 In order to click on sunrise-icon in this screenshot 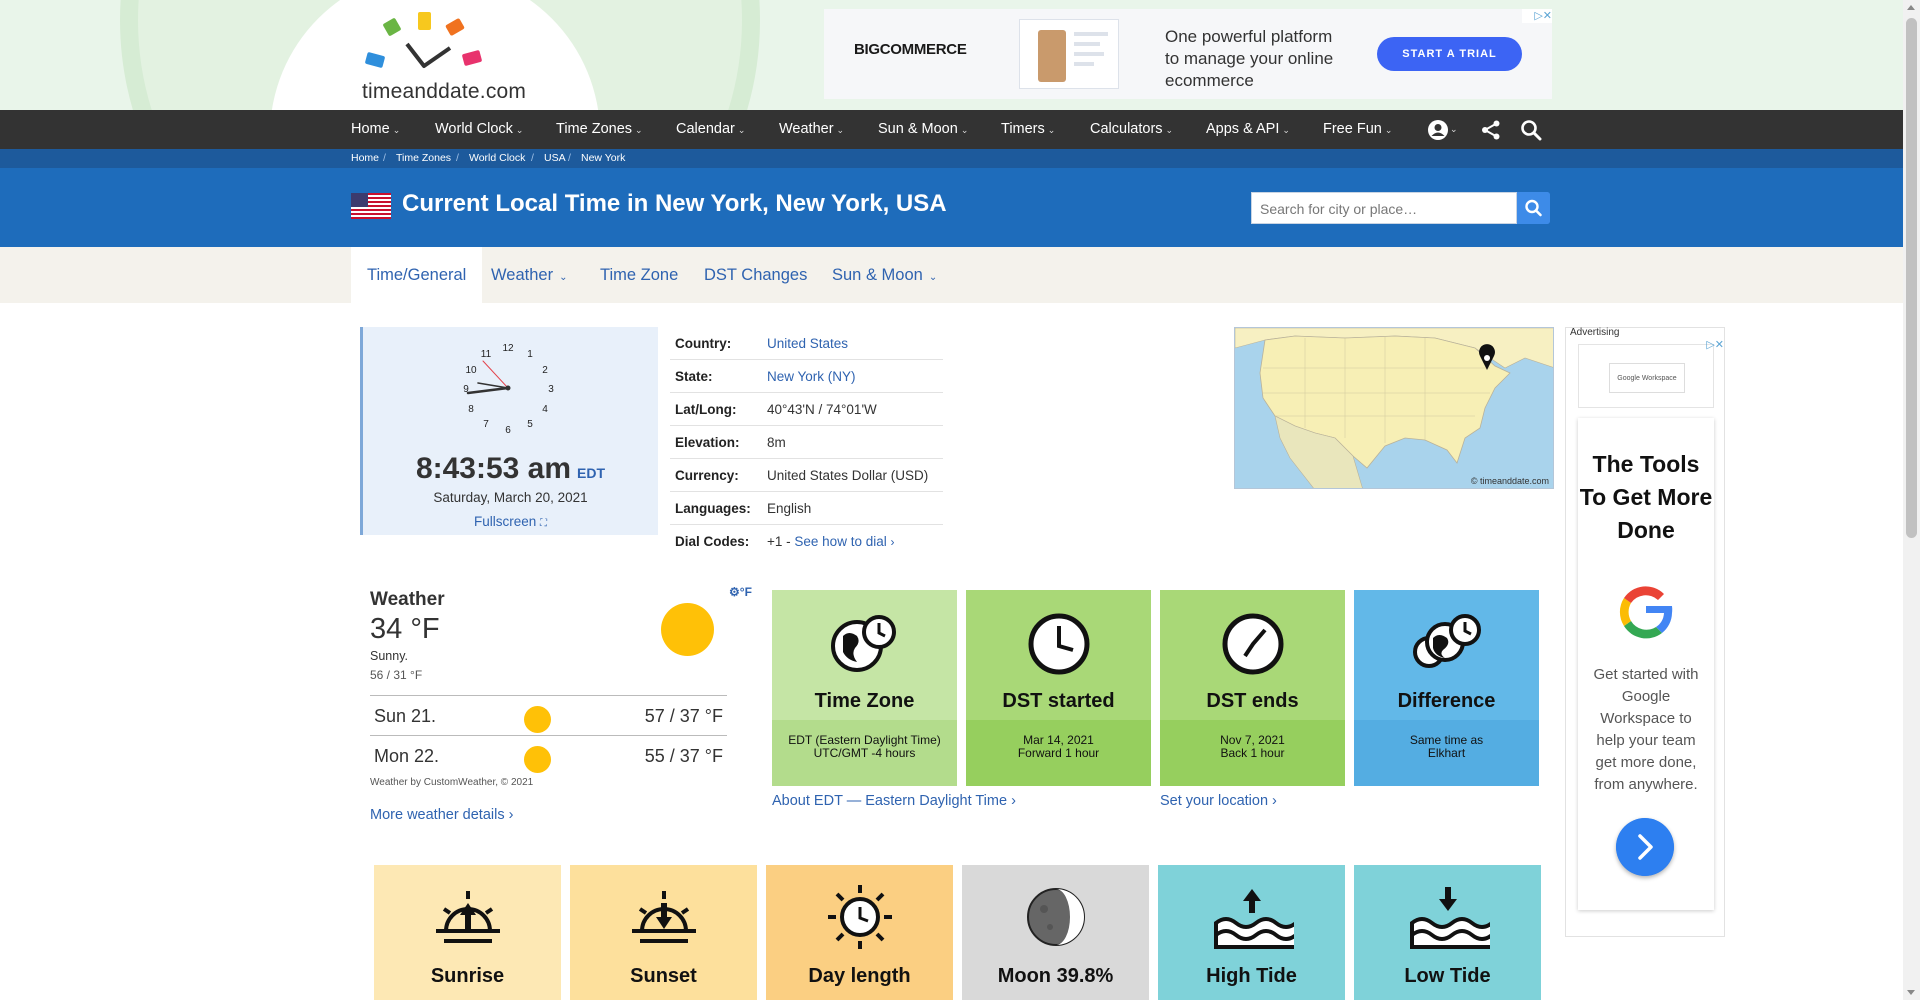, I will do `click(468, 917)`.